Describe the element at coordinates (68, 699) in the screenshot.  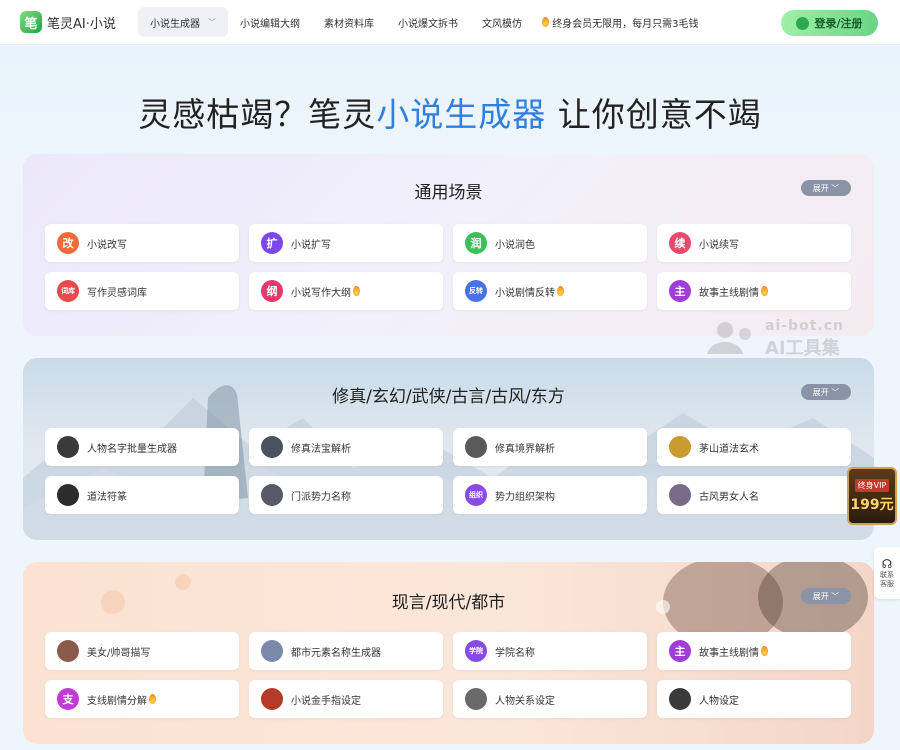
I see `tool-icon: 支` at that location.